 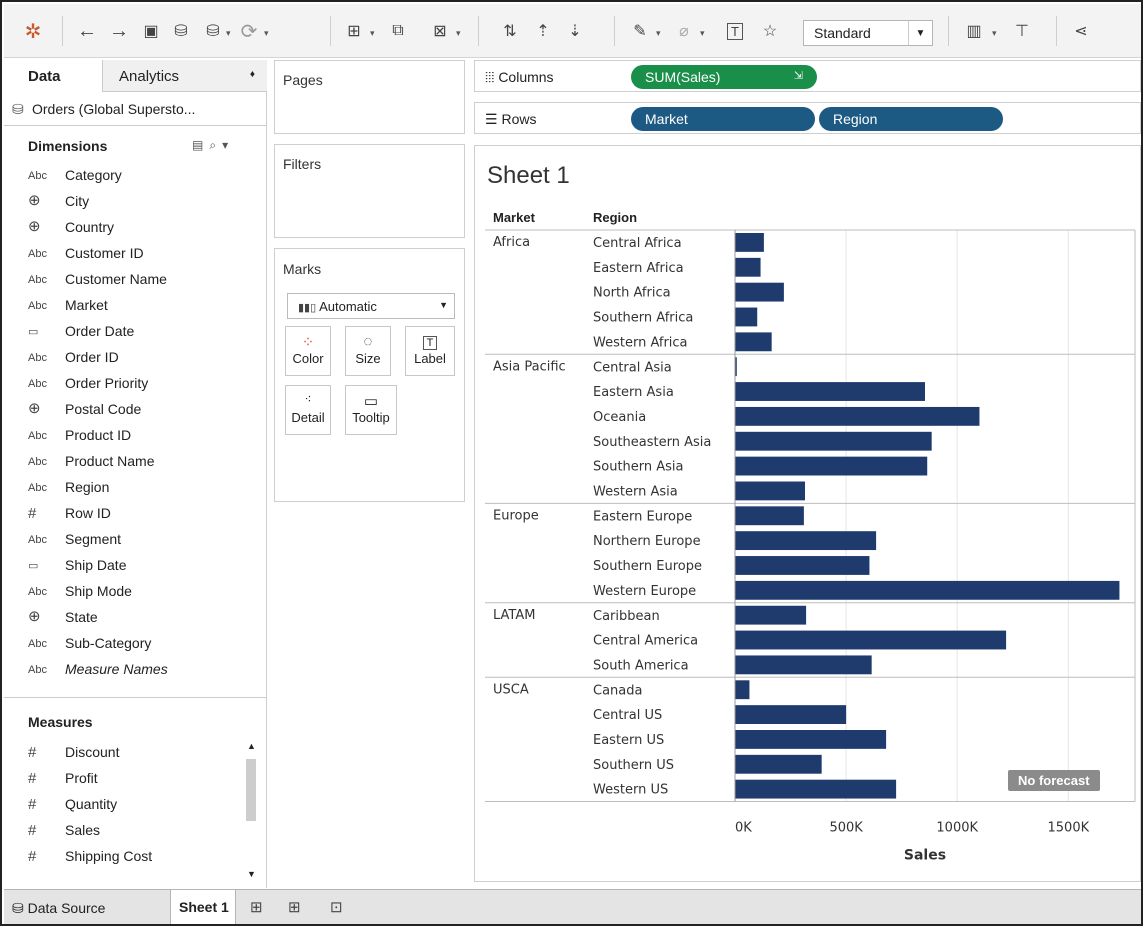 What do you see at coordinates (213, 31) in the screenshot?
I see `pause-updates-icon: ⛁` at bounding box center [213, 31].